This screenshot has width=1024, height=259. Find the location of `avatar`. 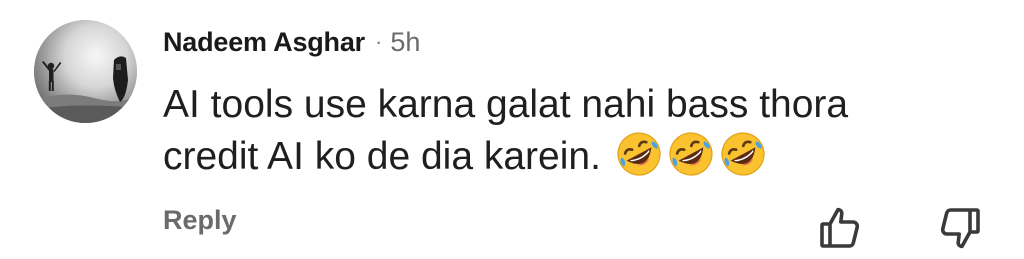

avatar is located at coordinates (85, 71).